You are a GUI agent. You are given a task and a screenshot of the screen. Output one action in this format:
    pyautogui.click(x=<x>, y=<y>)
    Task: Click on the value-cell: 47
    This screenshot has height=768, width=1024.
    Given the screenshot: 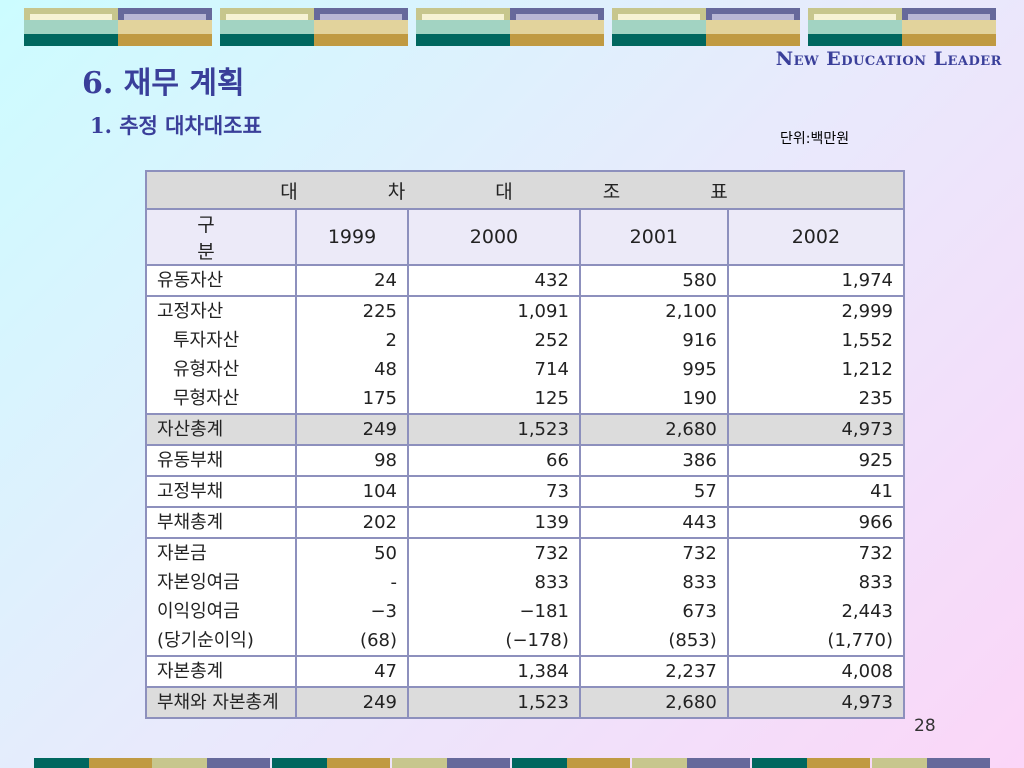 What is the action you would take?
    pyautogui.click(x=352, y=671)
    